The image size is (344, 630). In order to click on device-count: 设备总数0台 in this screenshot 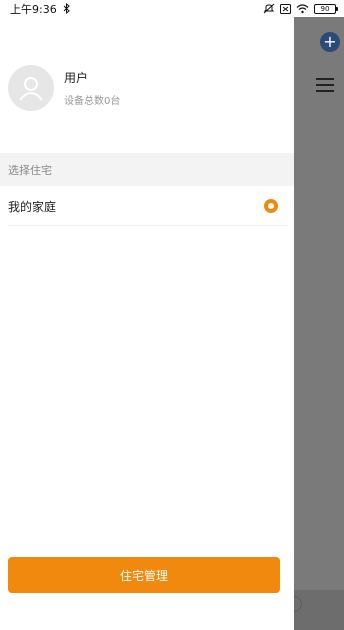, I will do `click(92, 101)`.